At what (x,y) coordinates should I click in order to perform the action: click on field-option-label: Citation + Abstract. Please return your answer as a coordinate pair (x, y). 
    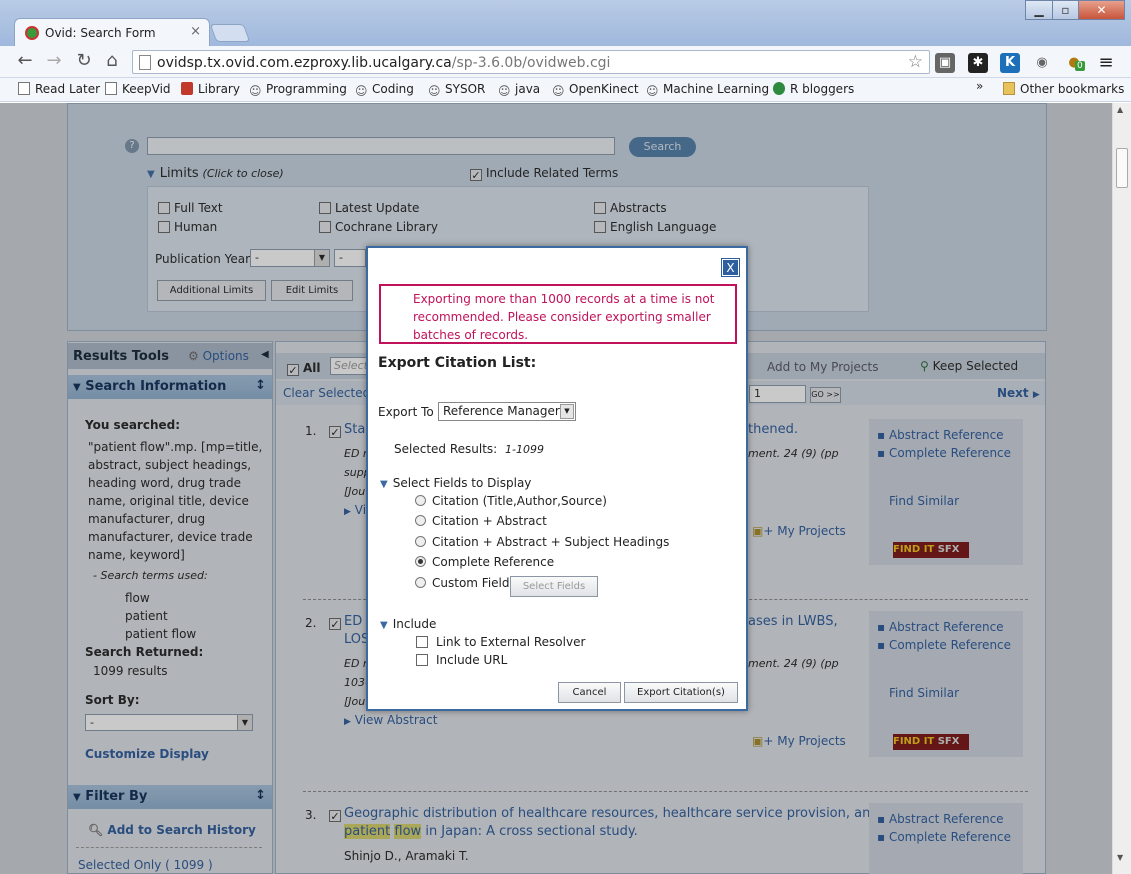
    Looking at the image, I should click on (489, 521).